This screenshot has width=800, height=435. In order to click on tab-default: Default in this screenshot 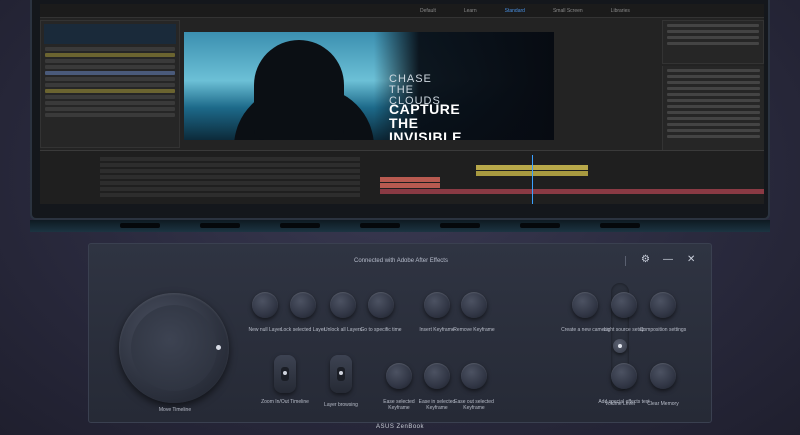, I will do `click(428, 11)`.